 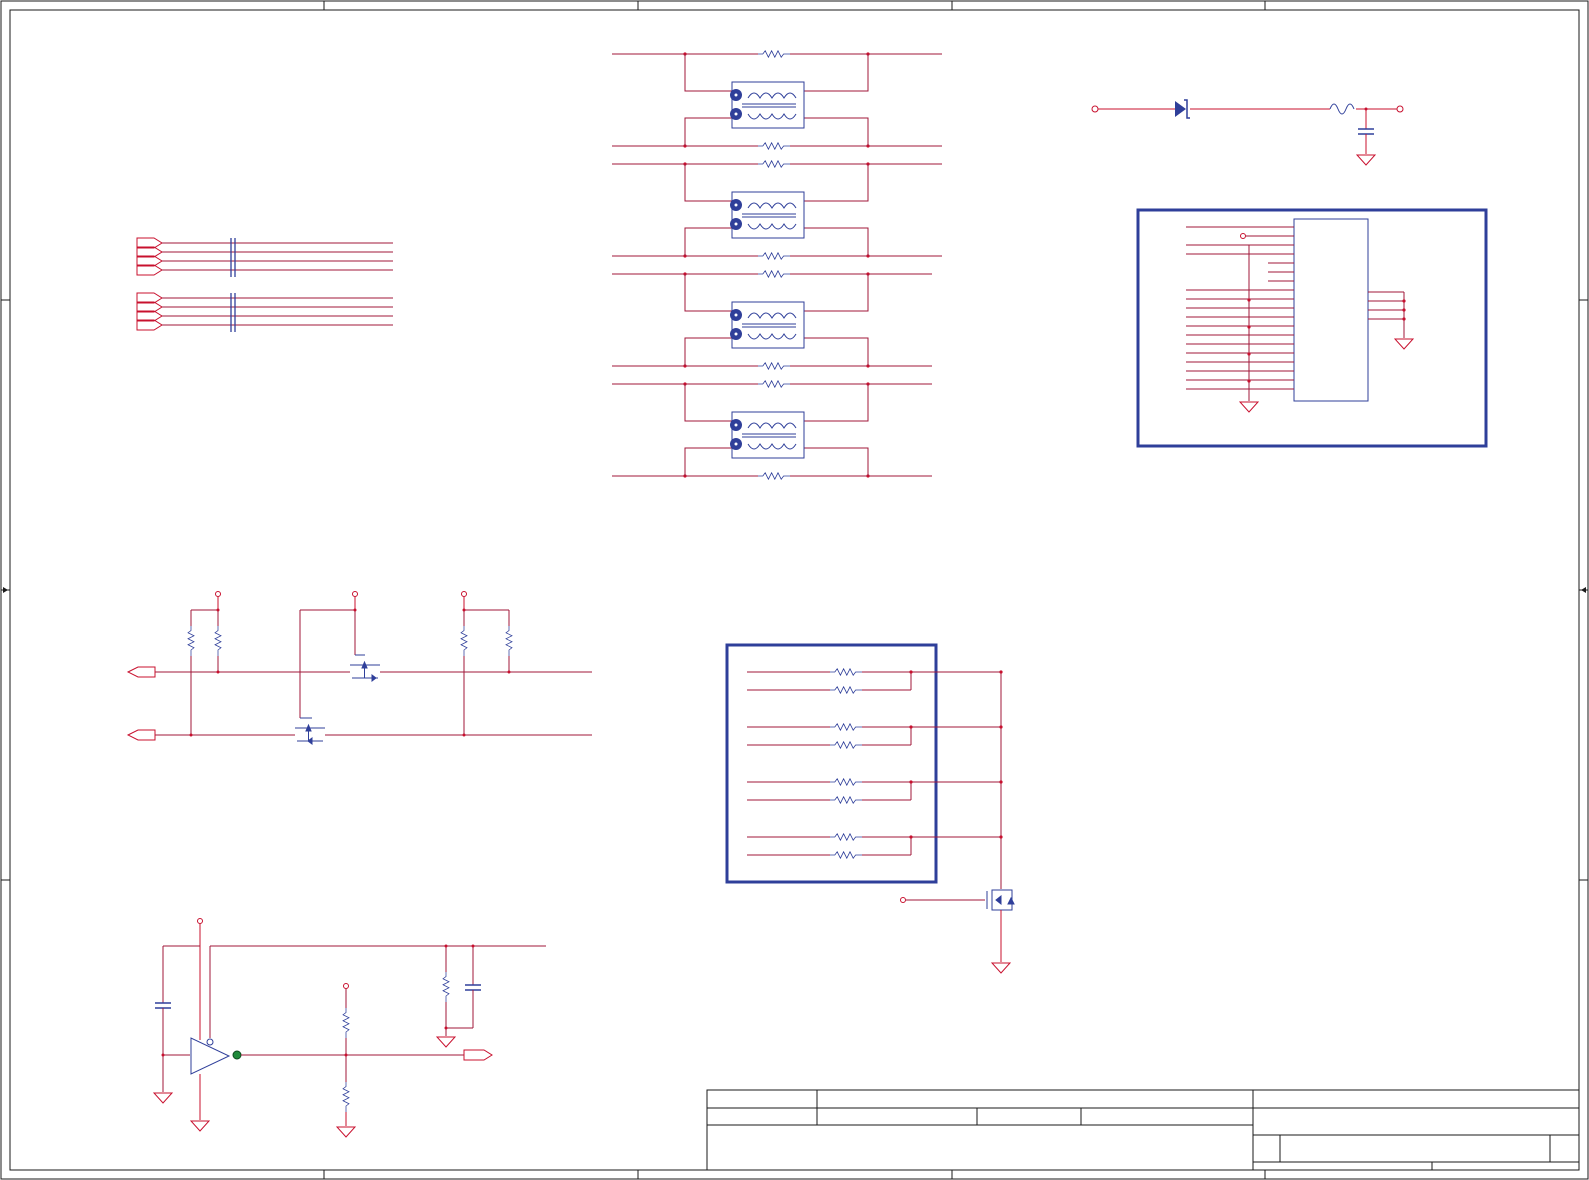 What do you see at coordinates (1243, 236) in the screenshot?
I see `nc-pin-port` at bounding box center [1243, 236].